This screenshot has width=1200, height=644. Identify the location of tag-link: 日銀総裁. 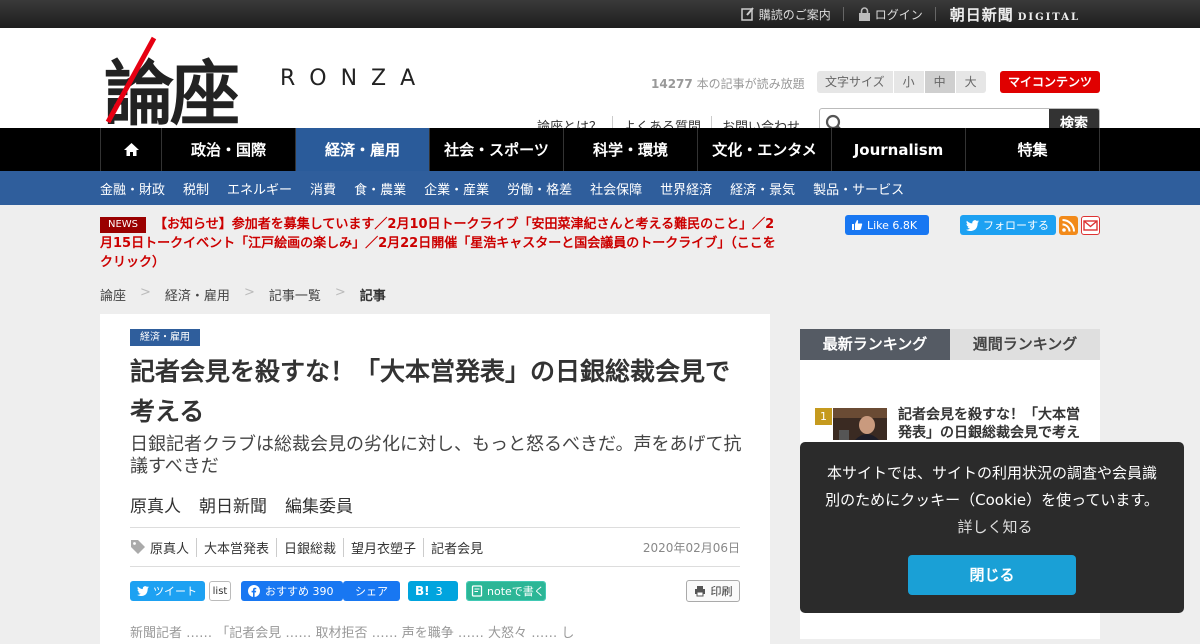
(309, 547).